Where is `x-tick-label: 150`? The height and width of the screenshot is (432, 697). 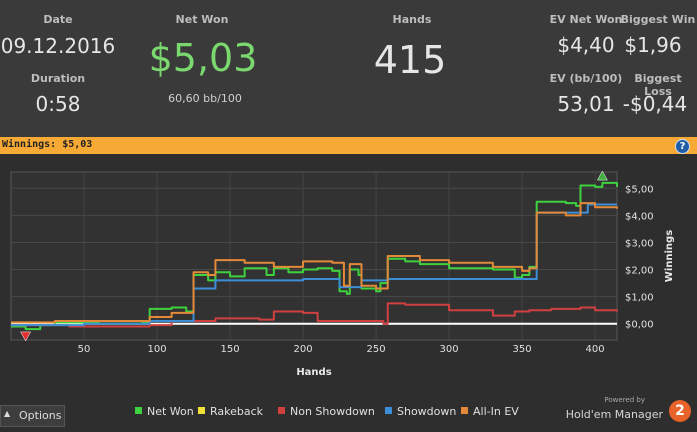 x-tick-label: 150 is located at coordinates (229, 349).